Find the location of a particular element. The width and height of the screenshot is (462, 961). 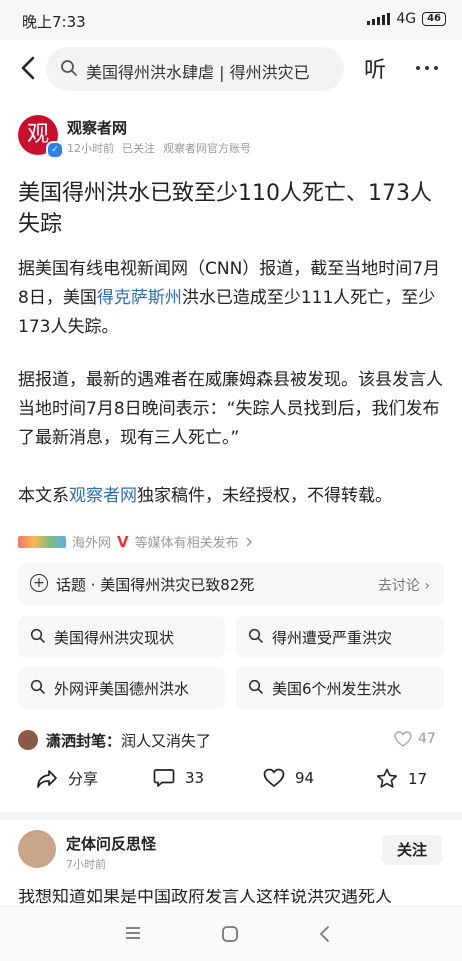

related-search-chip: 得州遭受严重洪灾 is located at coordinates (340, 637).